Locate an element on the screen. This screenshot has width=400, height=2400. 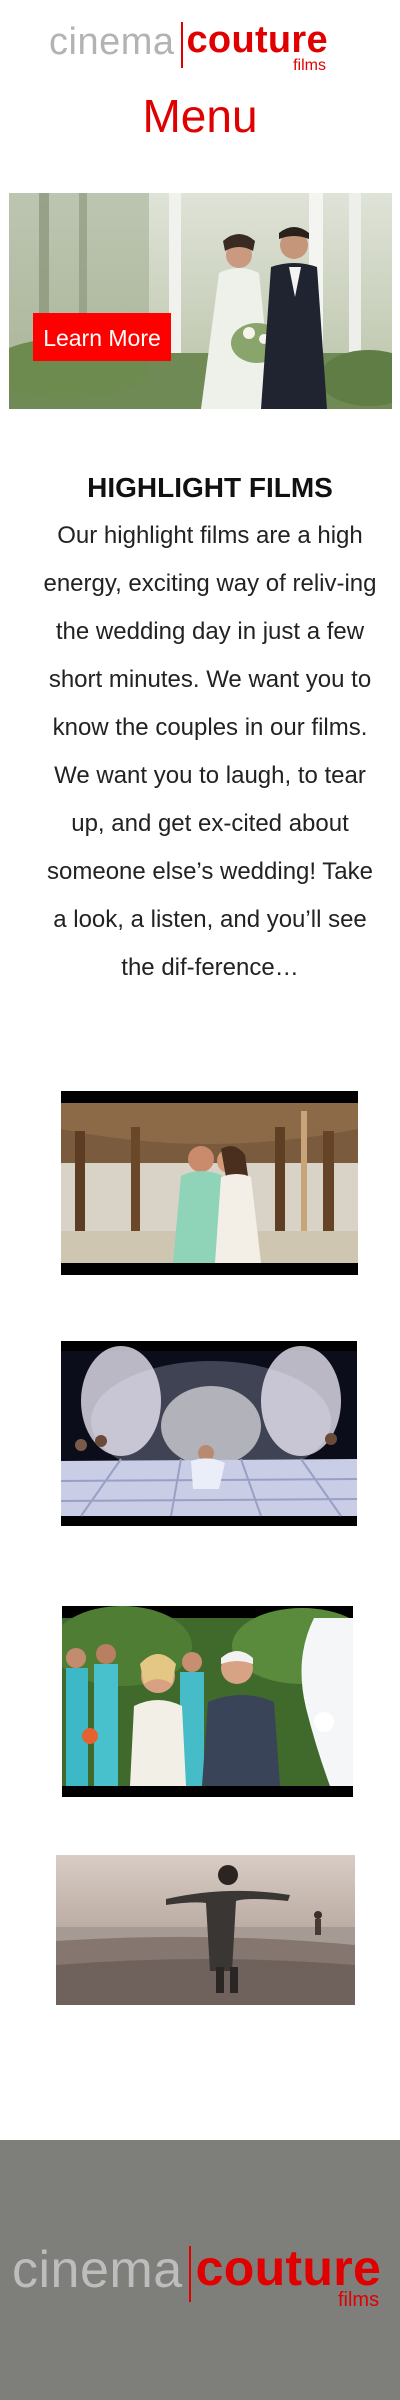
hero-wedding-couple-image is located at coordinates (200, 301).